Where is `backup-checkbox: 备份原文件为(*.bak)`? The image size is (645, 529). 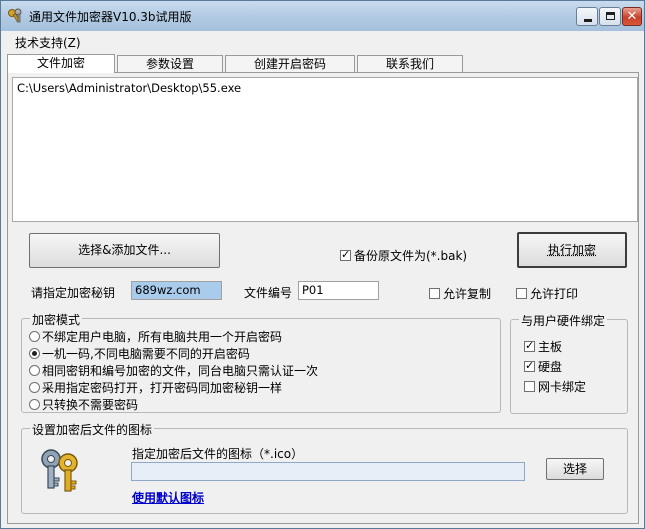
backup-checkbox: 备份原文件为(*.bak) is located at coordinates (403, 255).